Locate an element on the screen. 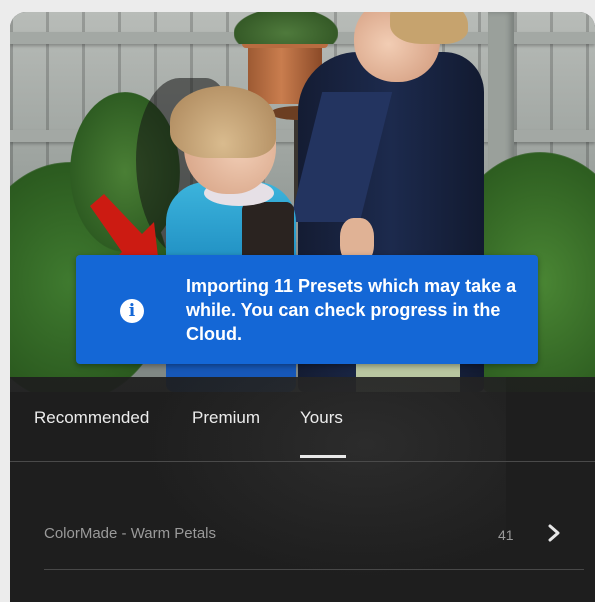 The image size is (595, 602). selected-tab-indicator is located at coordinates (323, 456).